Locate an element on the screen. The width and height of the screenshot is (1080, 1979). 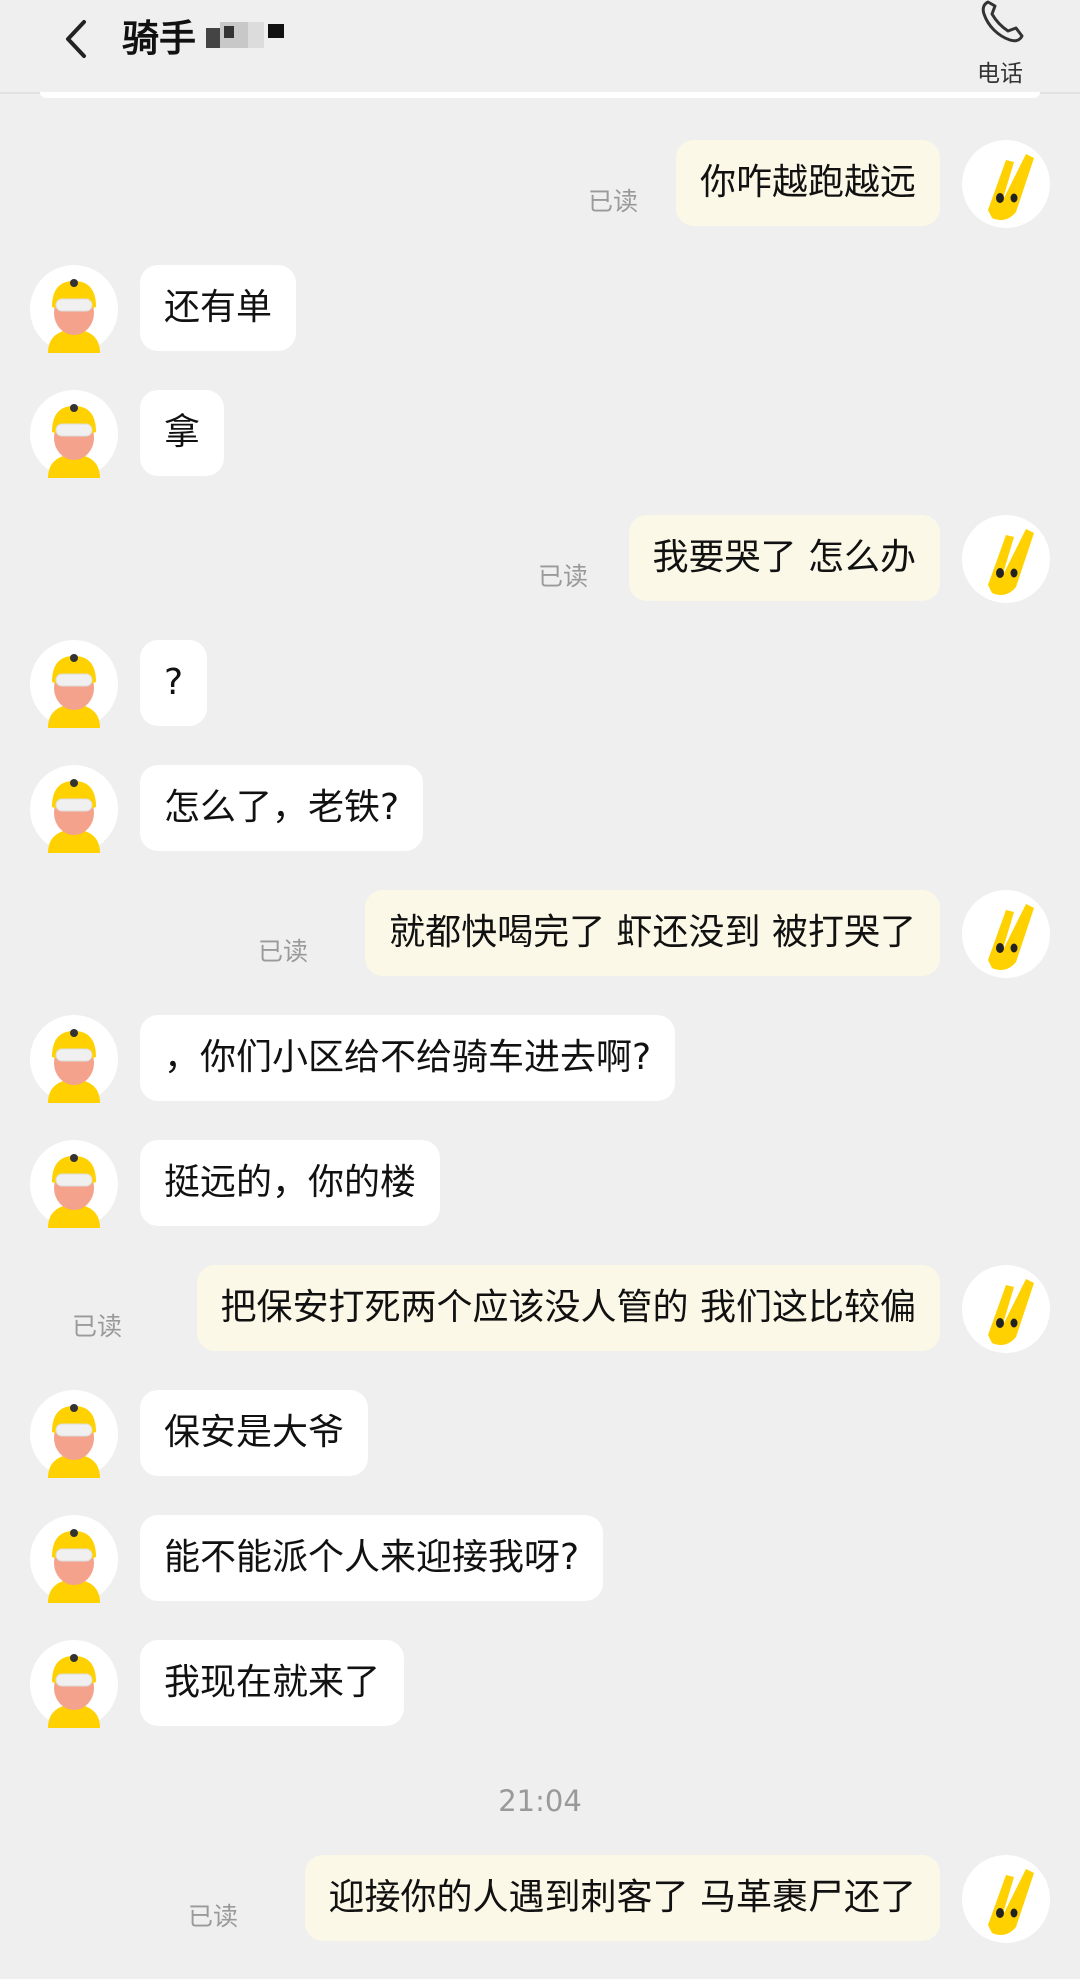
message-outgoing: 已读 迎接你的人遇到刺客了 马革裹尸还了 is located at coordinates (540, 1899).